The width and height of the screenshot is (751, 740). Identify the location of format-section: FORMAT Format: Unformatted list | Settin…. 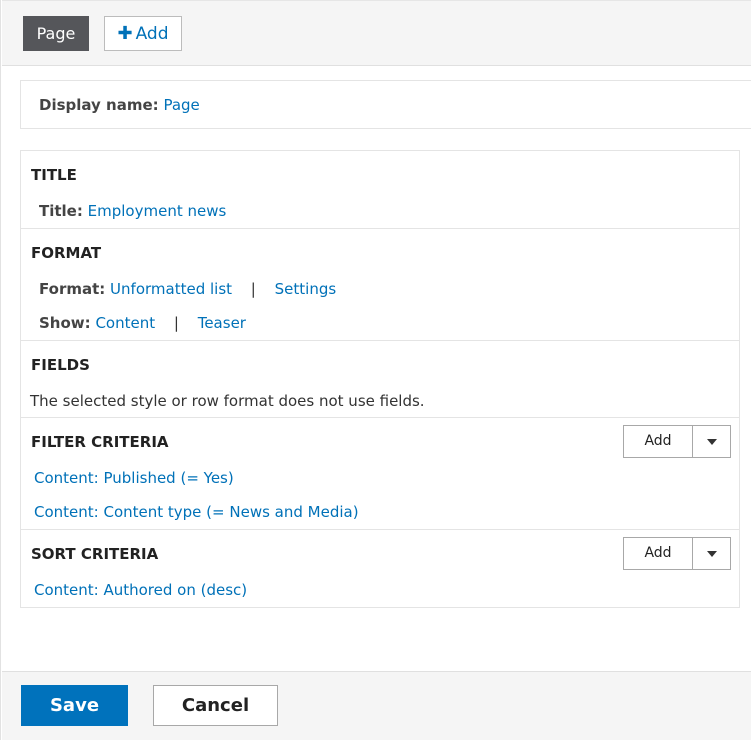
(380, 285).